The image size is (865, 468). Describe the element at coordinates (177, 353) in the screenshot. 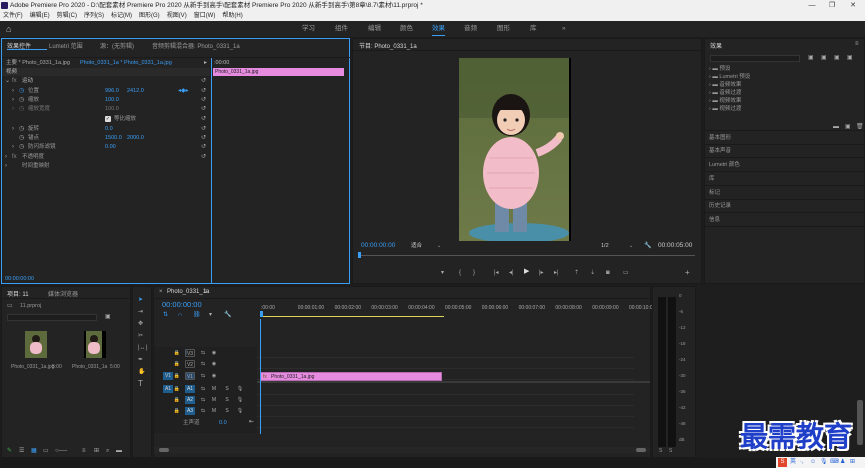

I see `lock-v3-icon: 🔒` at that location.